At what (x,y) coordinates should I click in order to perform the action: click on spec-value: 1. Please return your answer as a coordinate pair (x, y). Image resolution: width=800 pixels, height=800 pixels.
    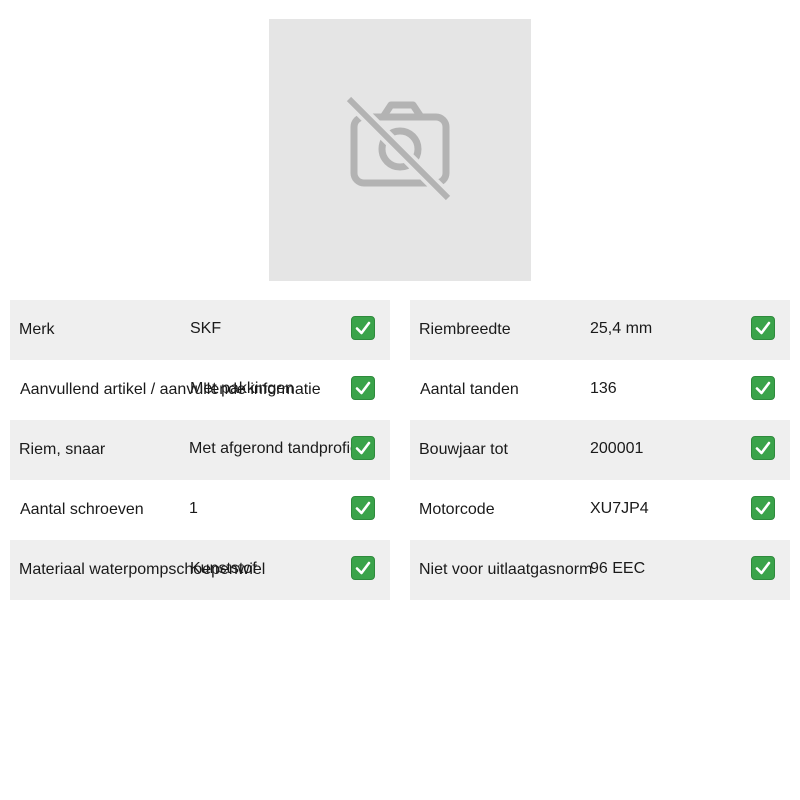
    Looking at the image, I should click on (193, 508).